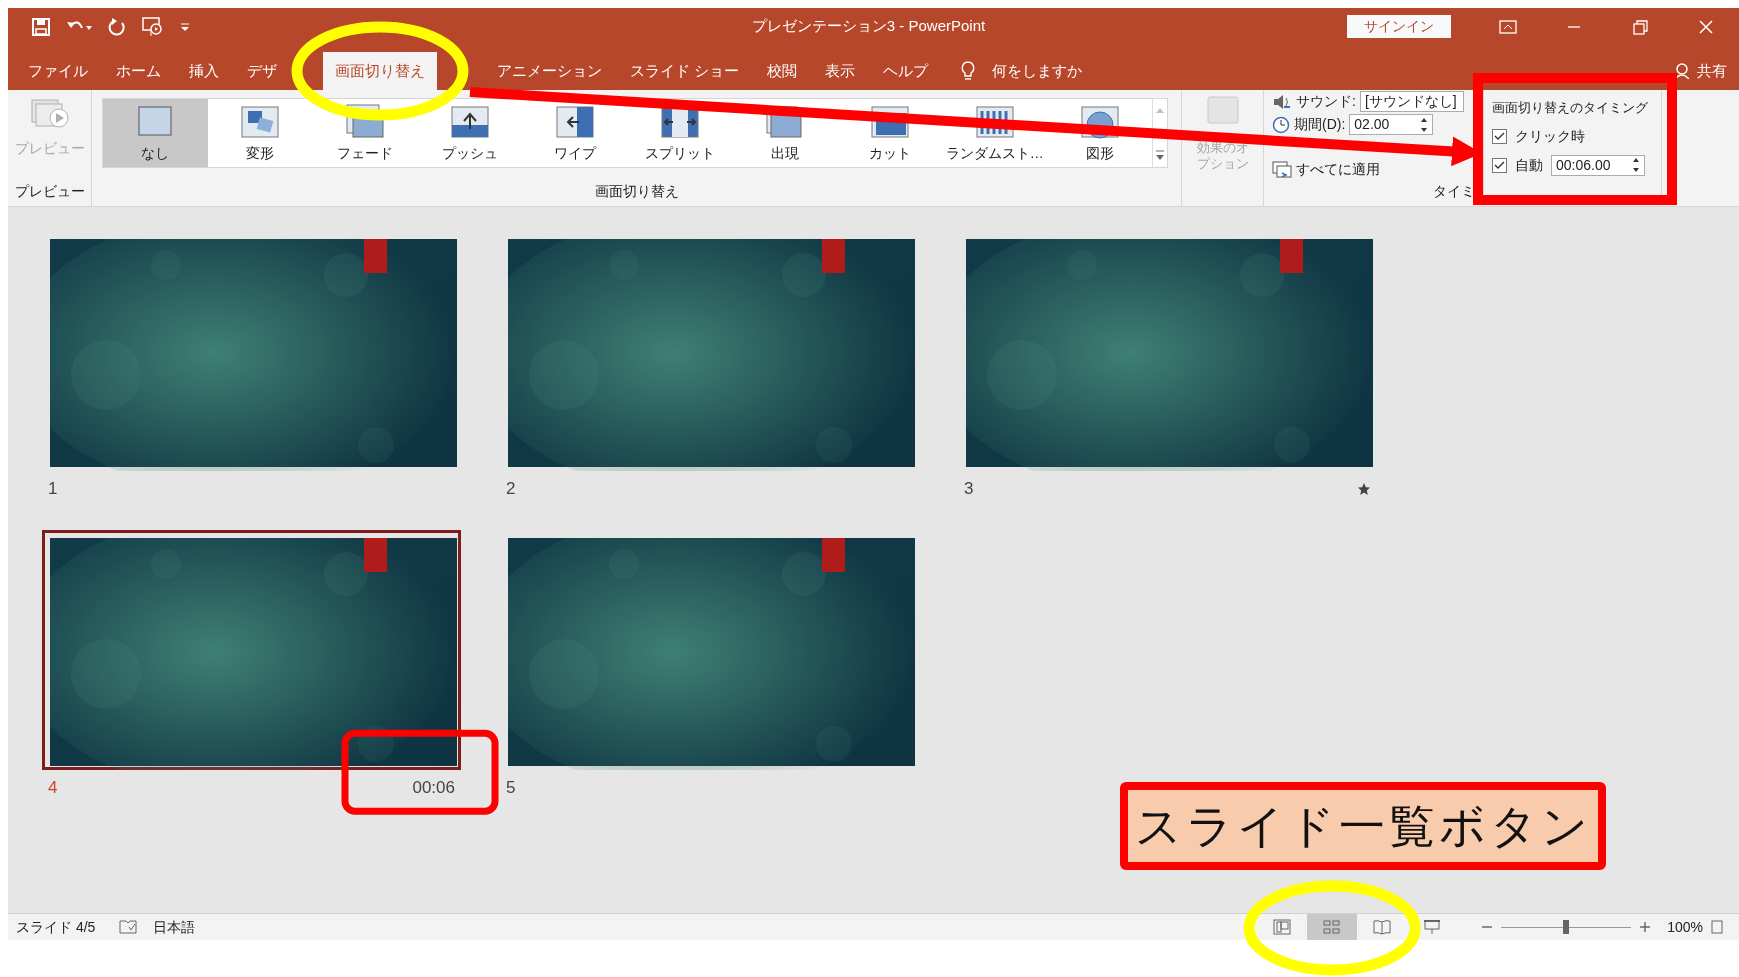 The width and height of the screenshot is (1739, 977). What do you see at coordinates (53, 489) in the screenshot?
I see `slide-number: 1` at bounding box center [53, 489].